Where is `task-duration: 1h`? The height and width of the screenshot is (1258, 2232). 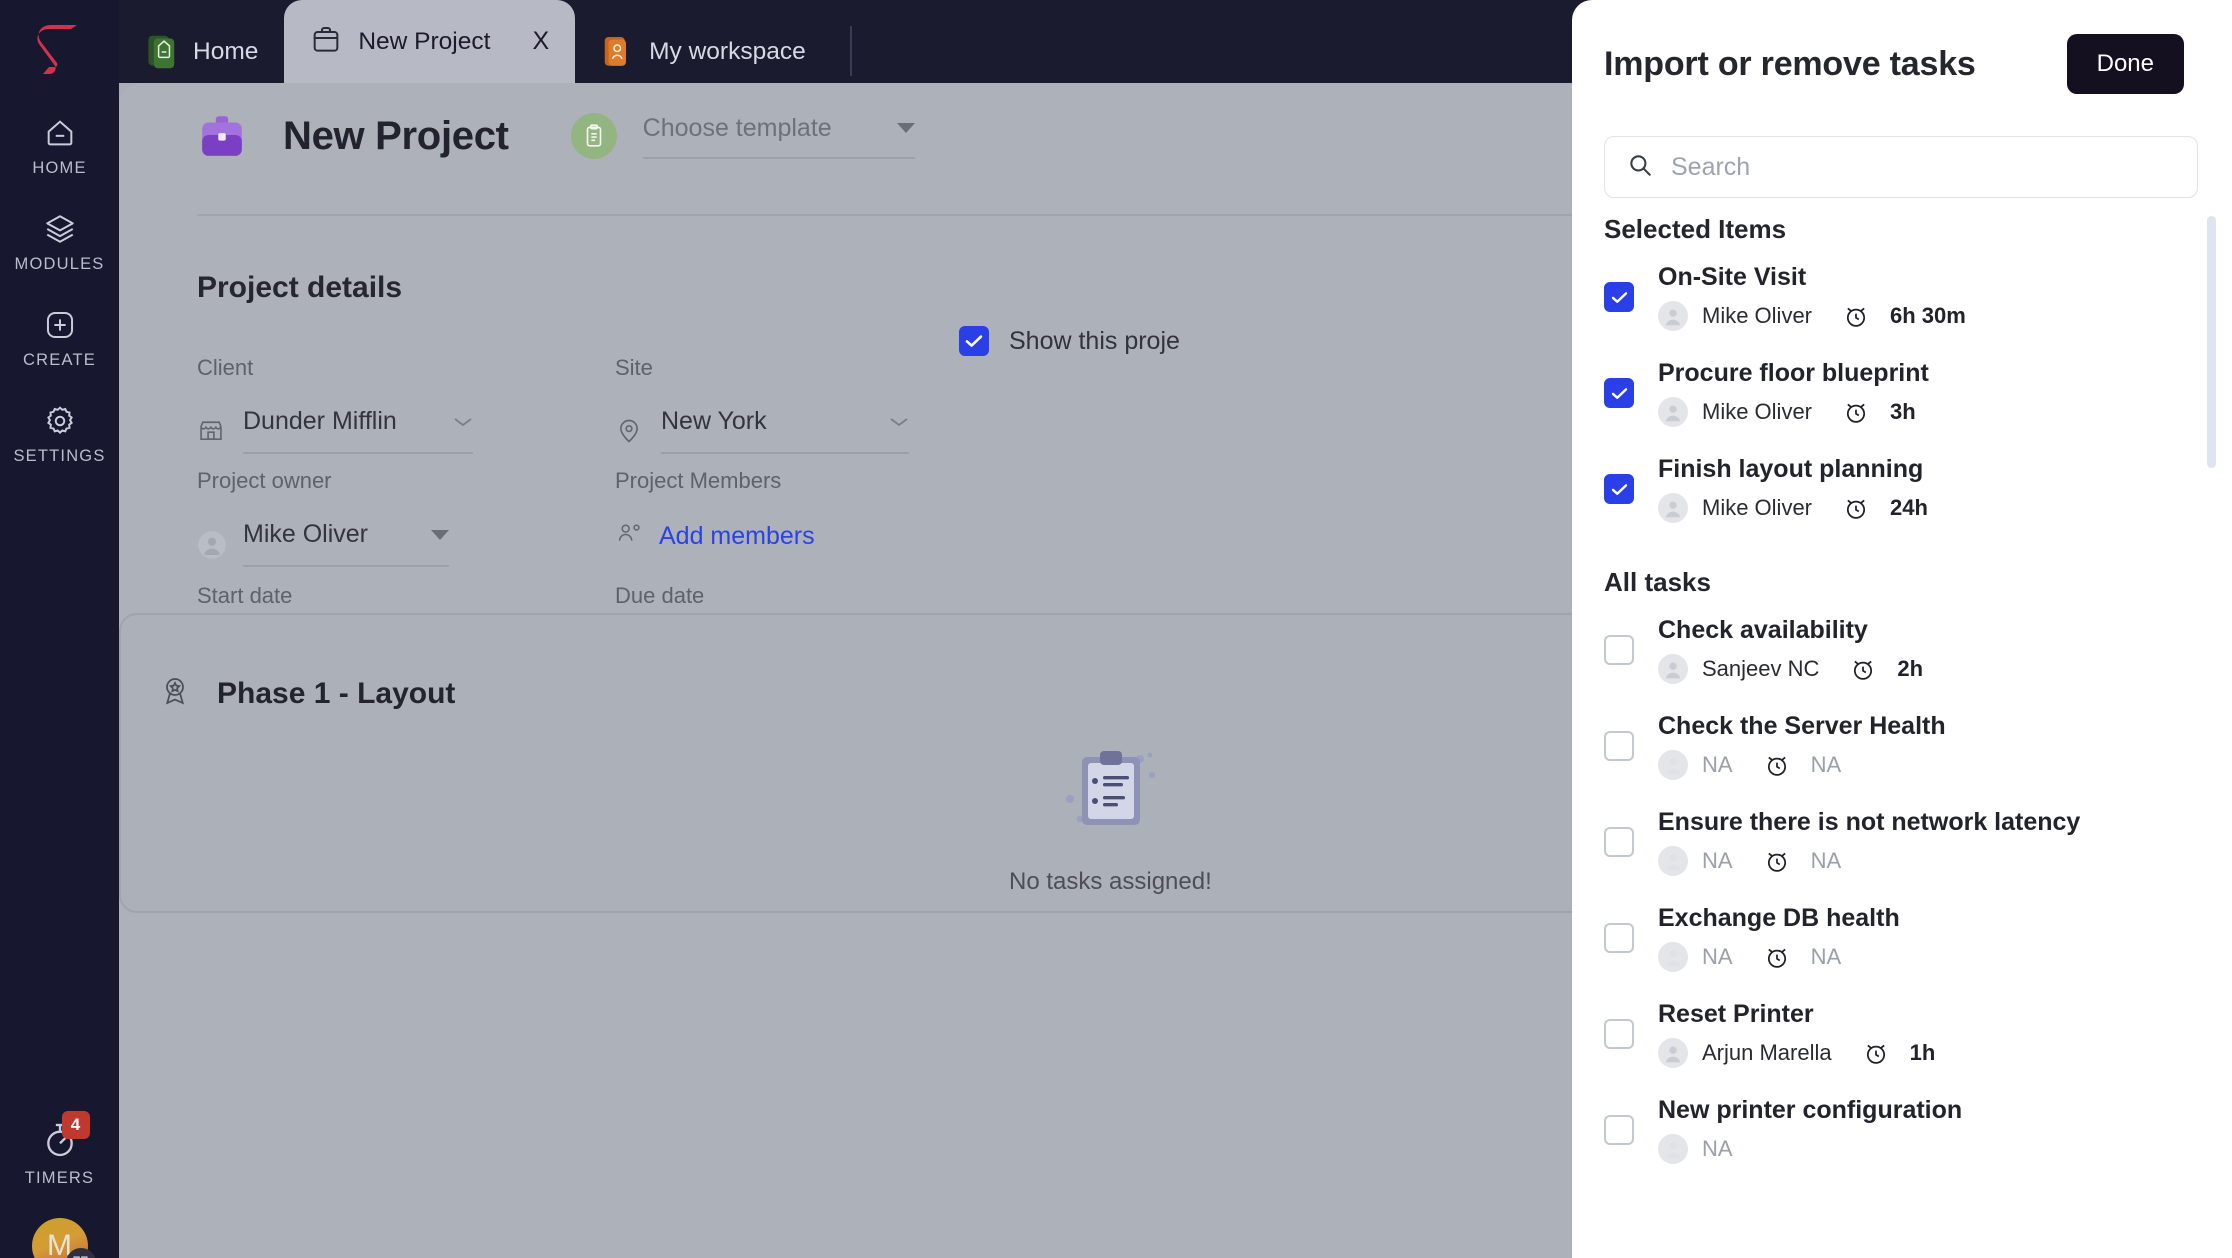
task-duration: 1h is located at coordinates (1922, 1052).